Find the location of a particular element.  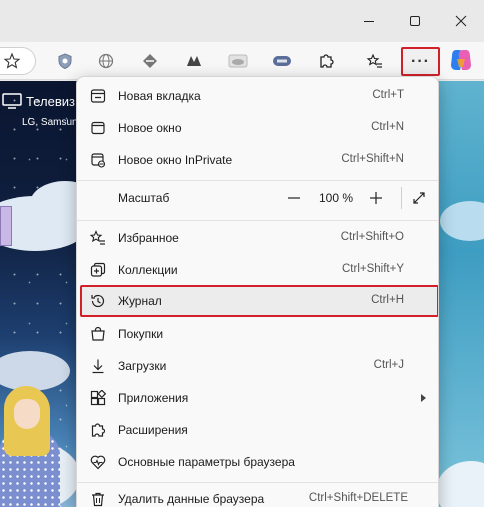

menu-item-browser-essentials: Основные параметры браузера is located at coordinates (257, 462).